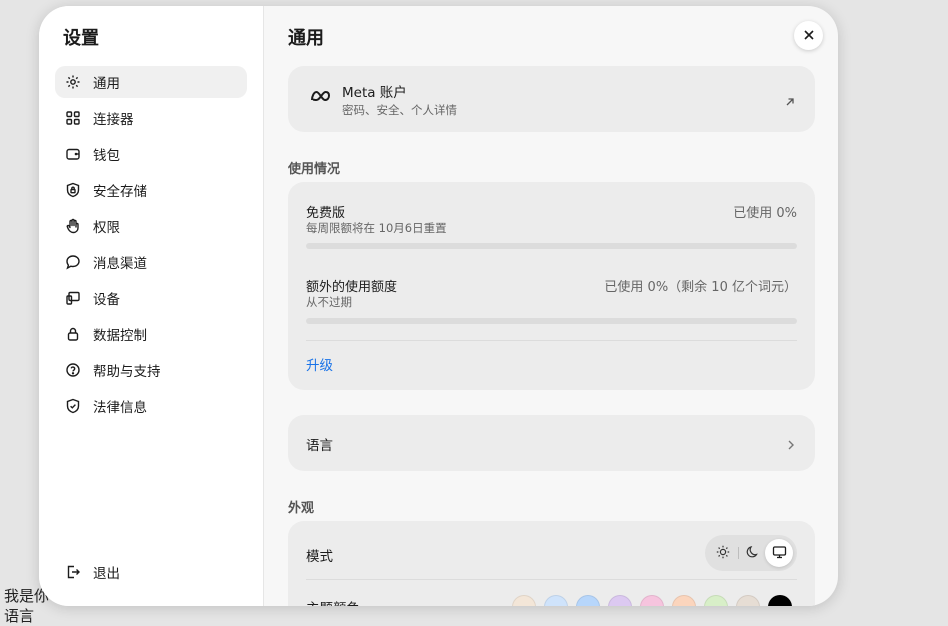  Describe the element at coordinates (120, 336) in the screenshot. I see `sidebar-item-label: 数据控制` at that location.